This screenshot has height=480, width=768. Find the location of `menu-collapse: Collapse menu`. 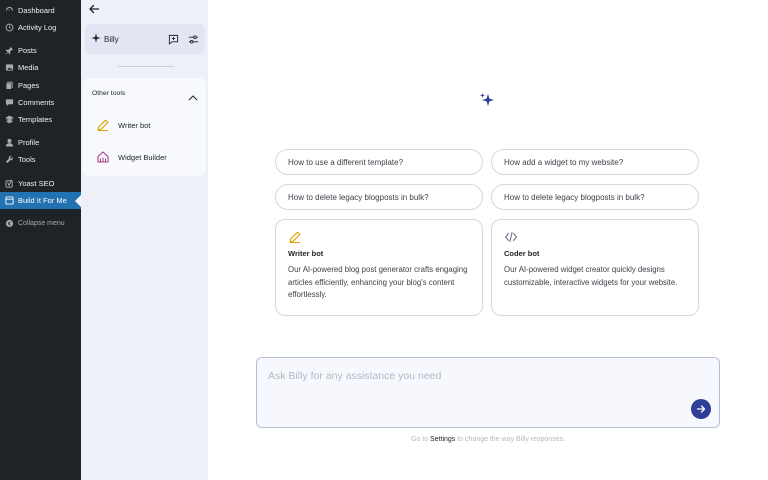

menu-collapse: Collapse menu is located at coordinates (40, 223).